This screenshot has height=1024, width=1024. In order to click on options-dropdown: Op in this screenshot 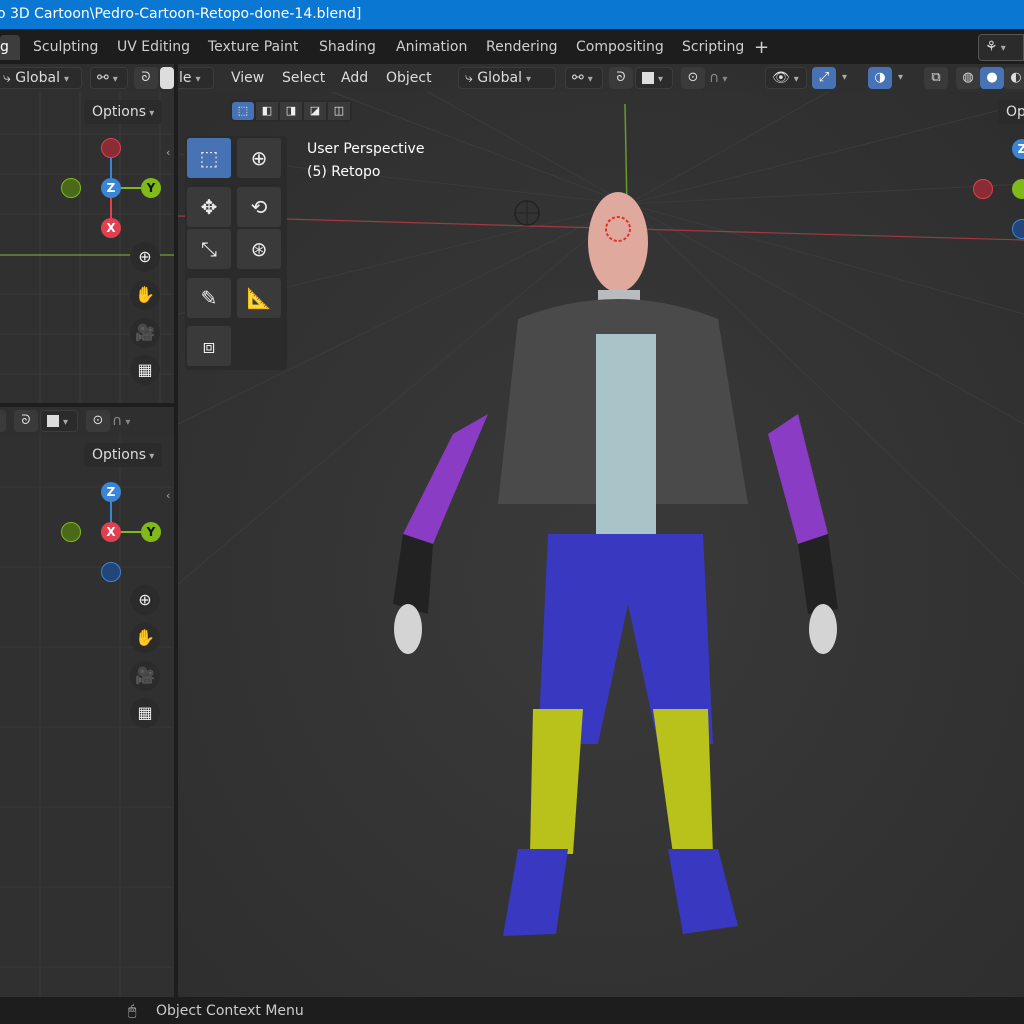, I will do `click(1011, 112)`.